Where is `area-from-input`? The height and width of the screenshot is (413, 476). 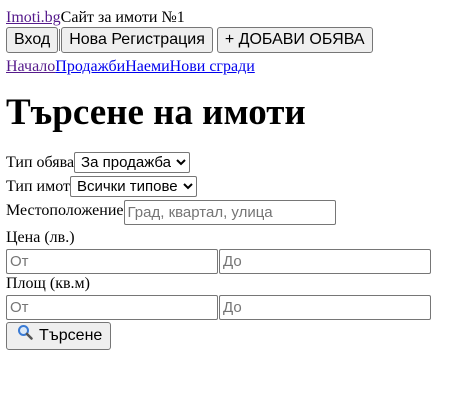
area-from-input is located at coordinates (112, 307).